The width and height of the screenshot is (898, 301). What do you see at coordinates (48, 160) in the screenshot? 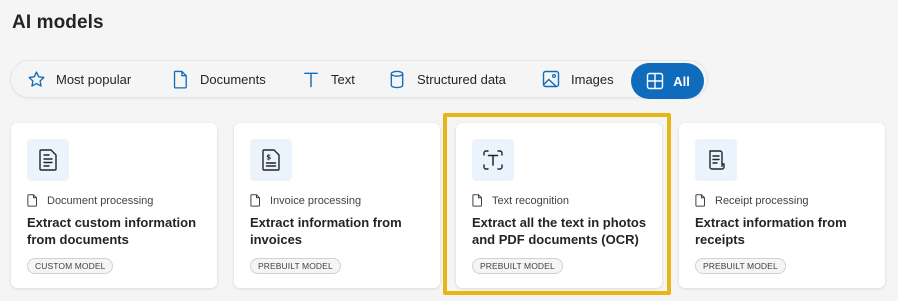
I see `document-text-icon` at bounding box center [48, 160].